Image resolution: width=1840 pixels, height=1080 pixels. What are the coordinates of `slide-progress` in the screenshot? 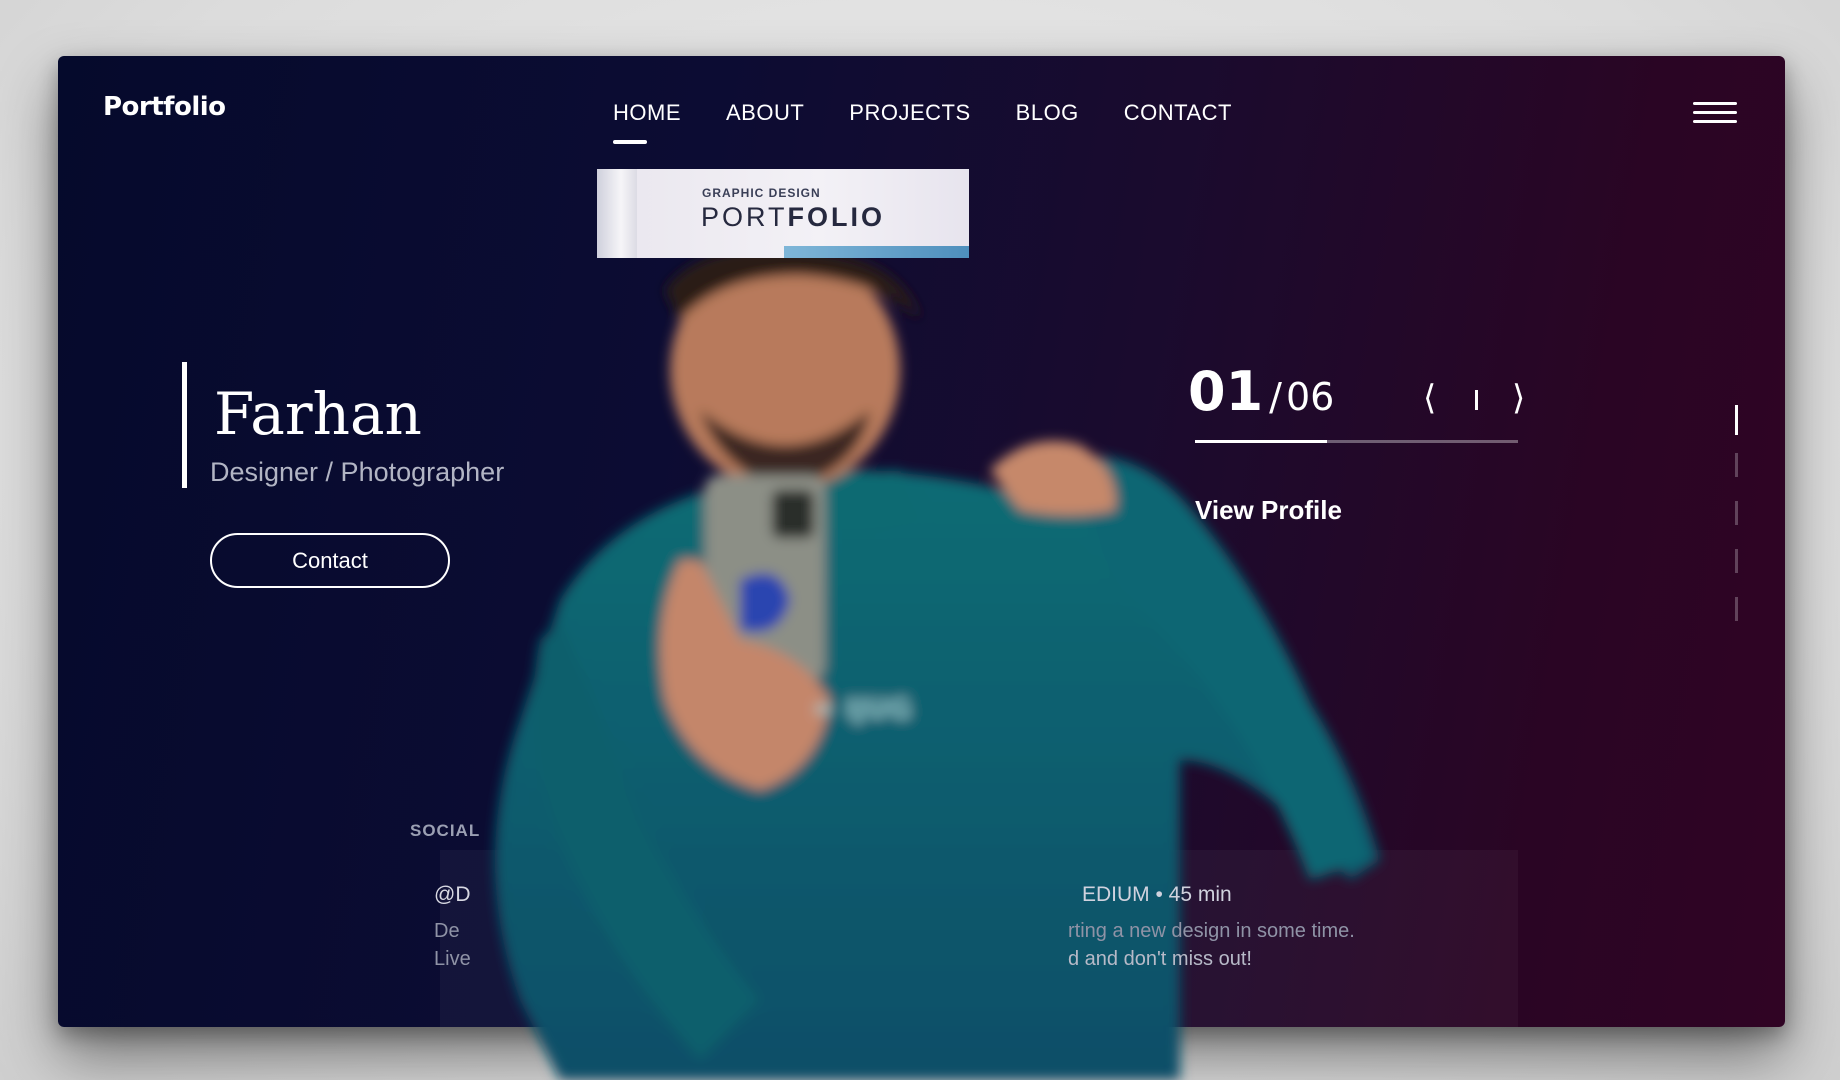 It's located at (1356, 441).